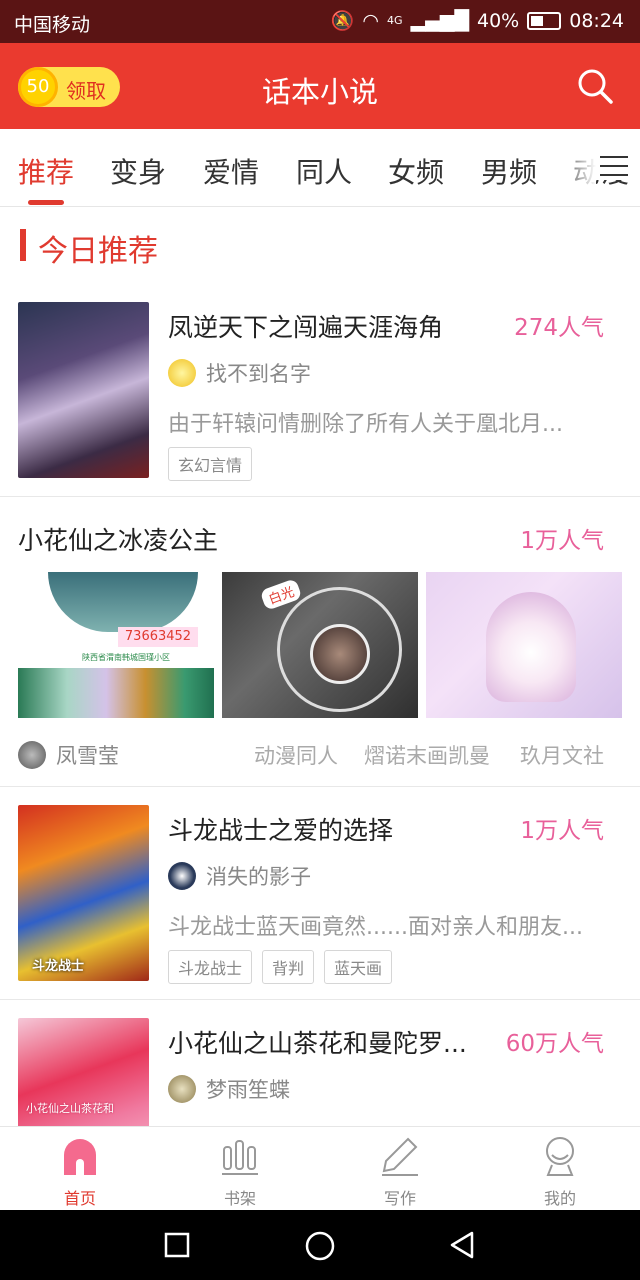  Describe the element at coordinates (98, 251) in the screenshot. I see `section-title: 今日推荐` at that location.